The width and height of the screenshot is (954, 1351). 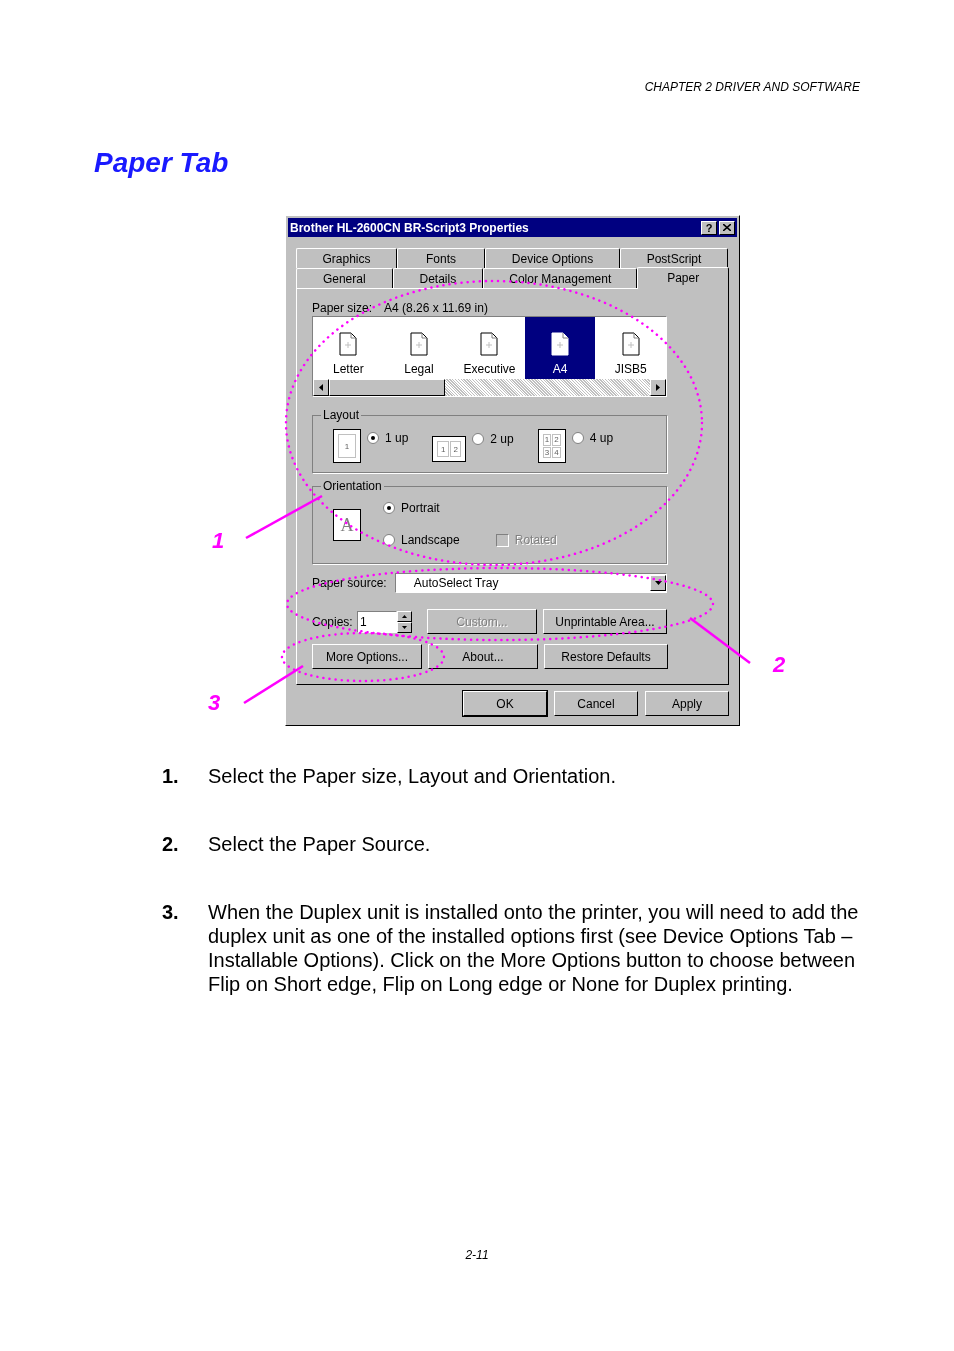 I want to click on page-letter: A, so click(x=347, y=525).